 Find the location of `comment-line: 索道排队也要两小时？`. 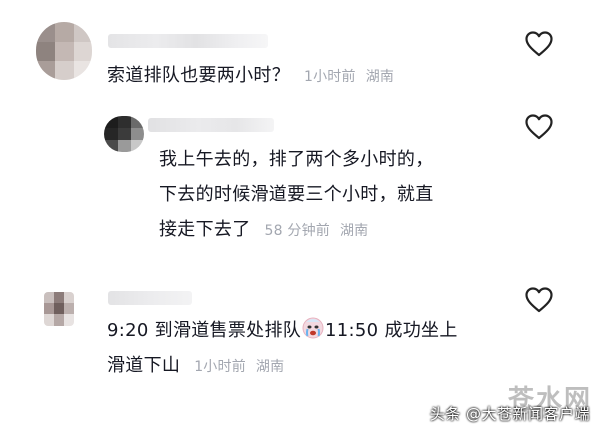

comment-line: 索道排队也要两小时？ is located at coordinates (198, 75).